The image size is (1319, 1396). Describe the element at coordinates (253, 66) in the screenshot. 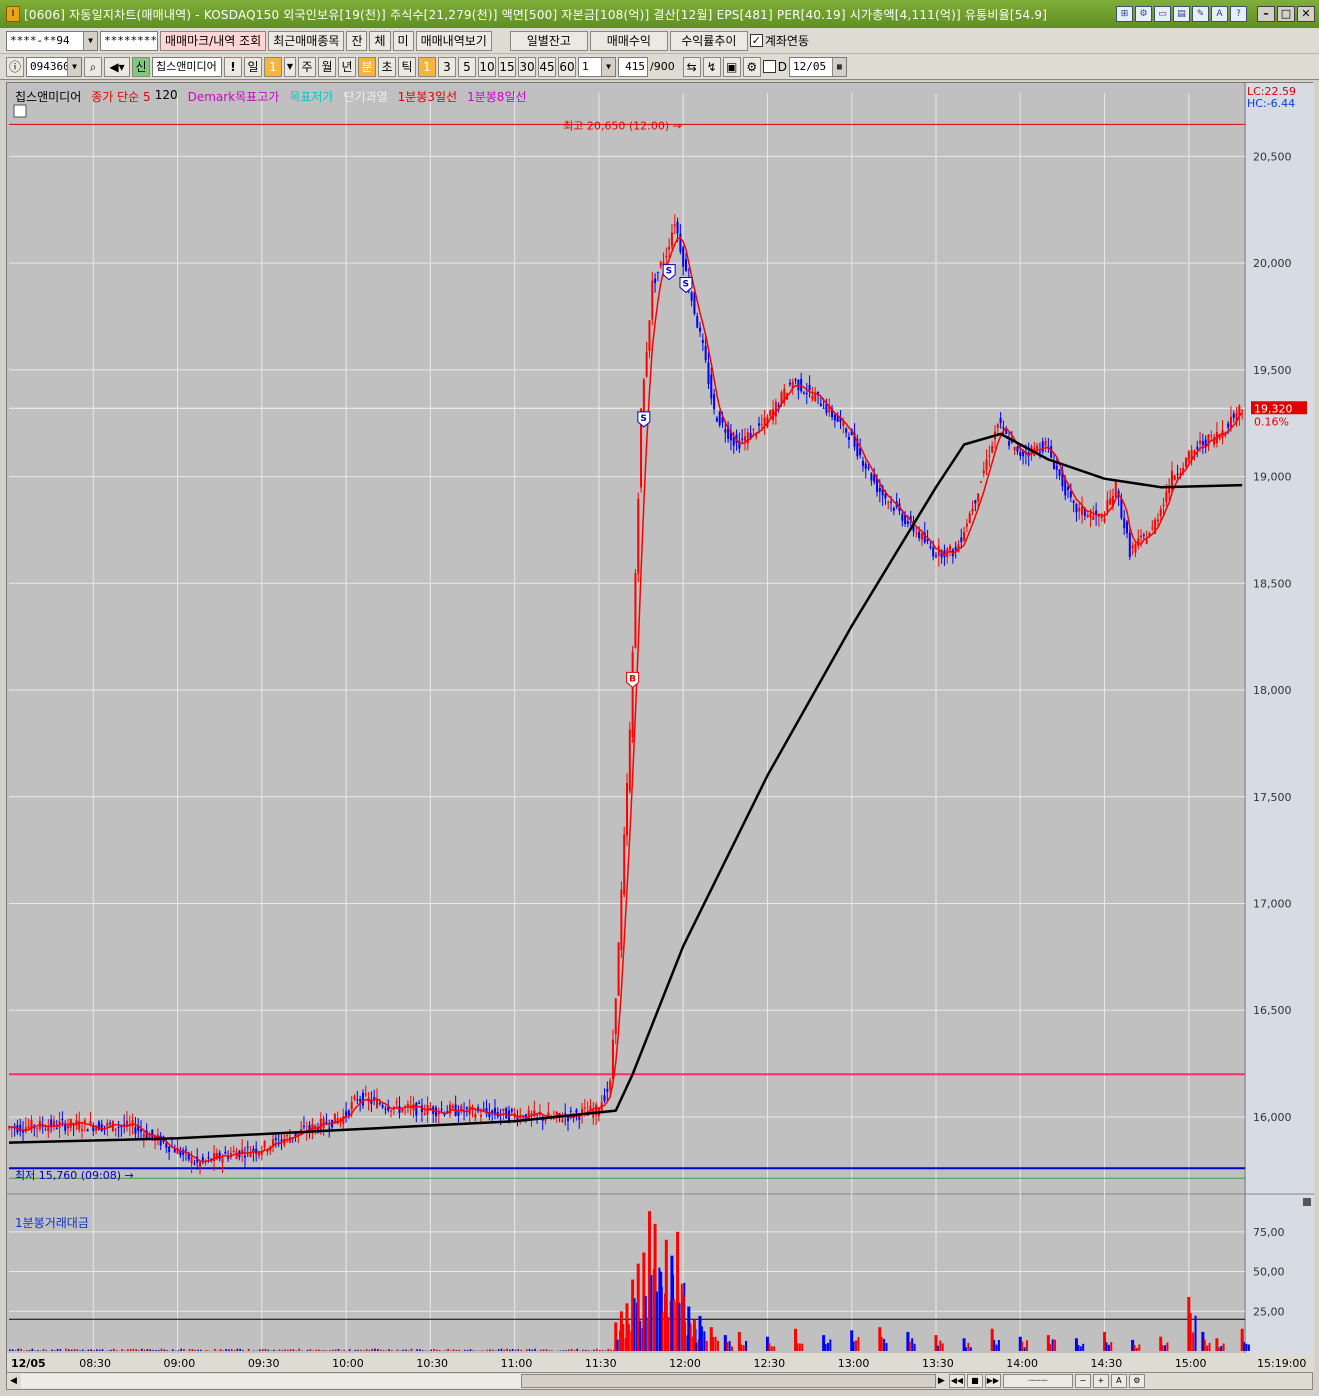

I see `period-day-button: 일` at that location.